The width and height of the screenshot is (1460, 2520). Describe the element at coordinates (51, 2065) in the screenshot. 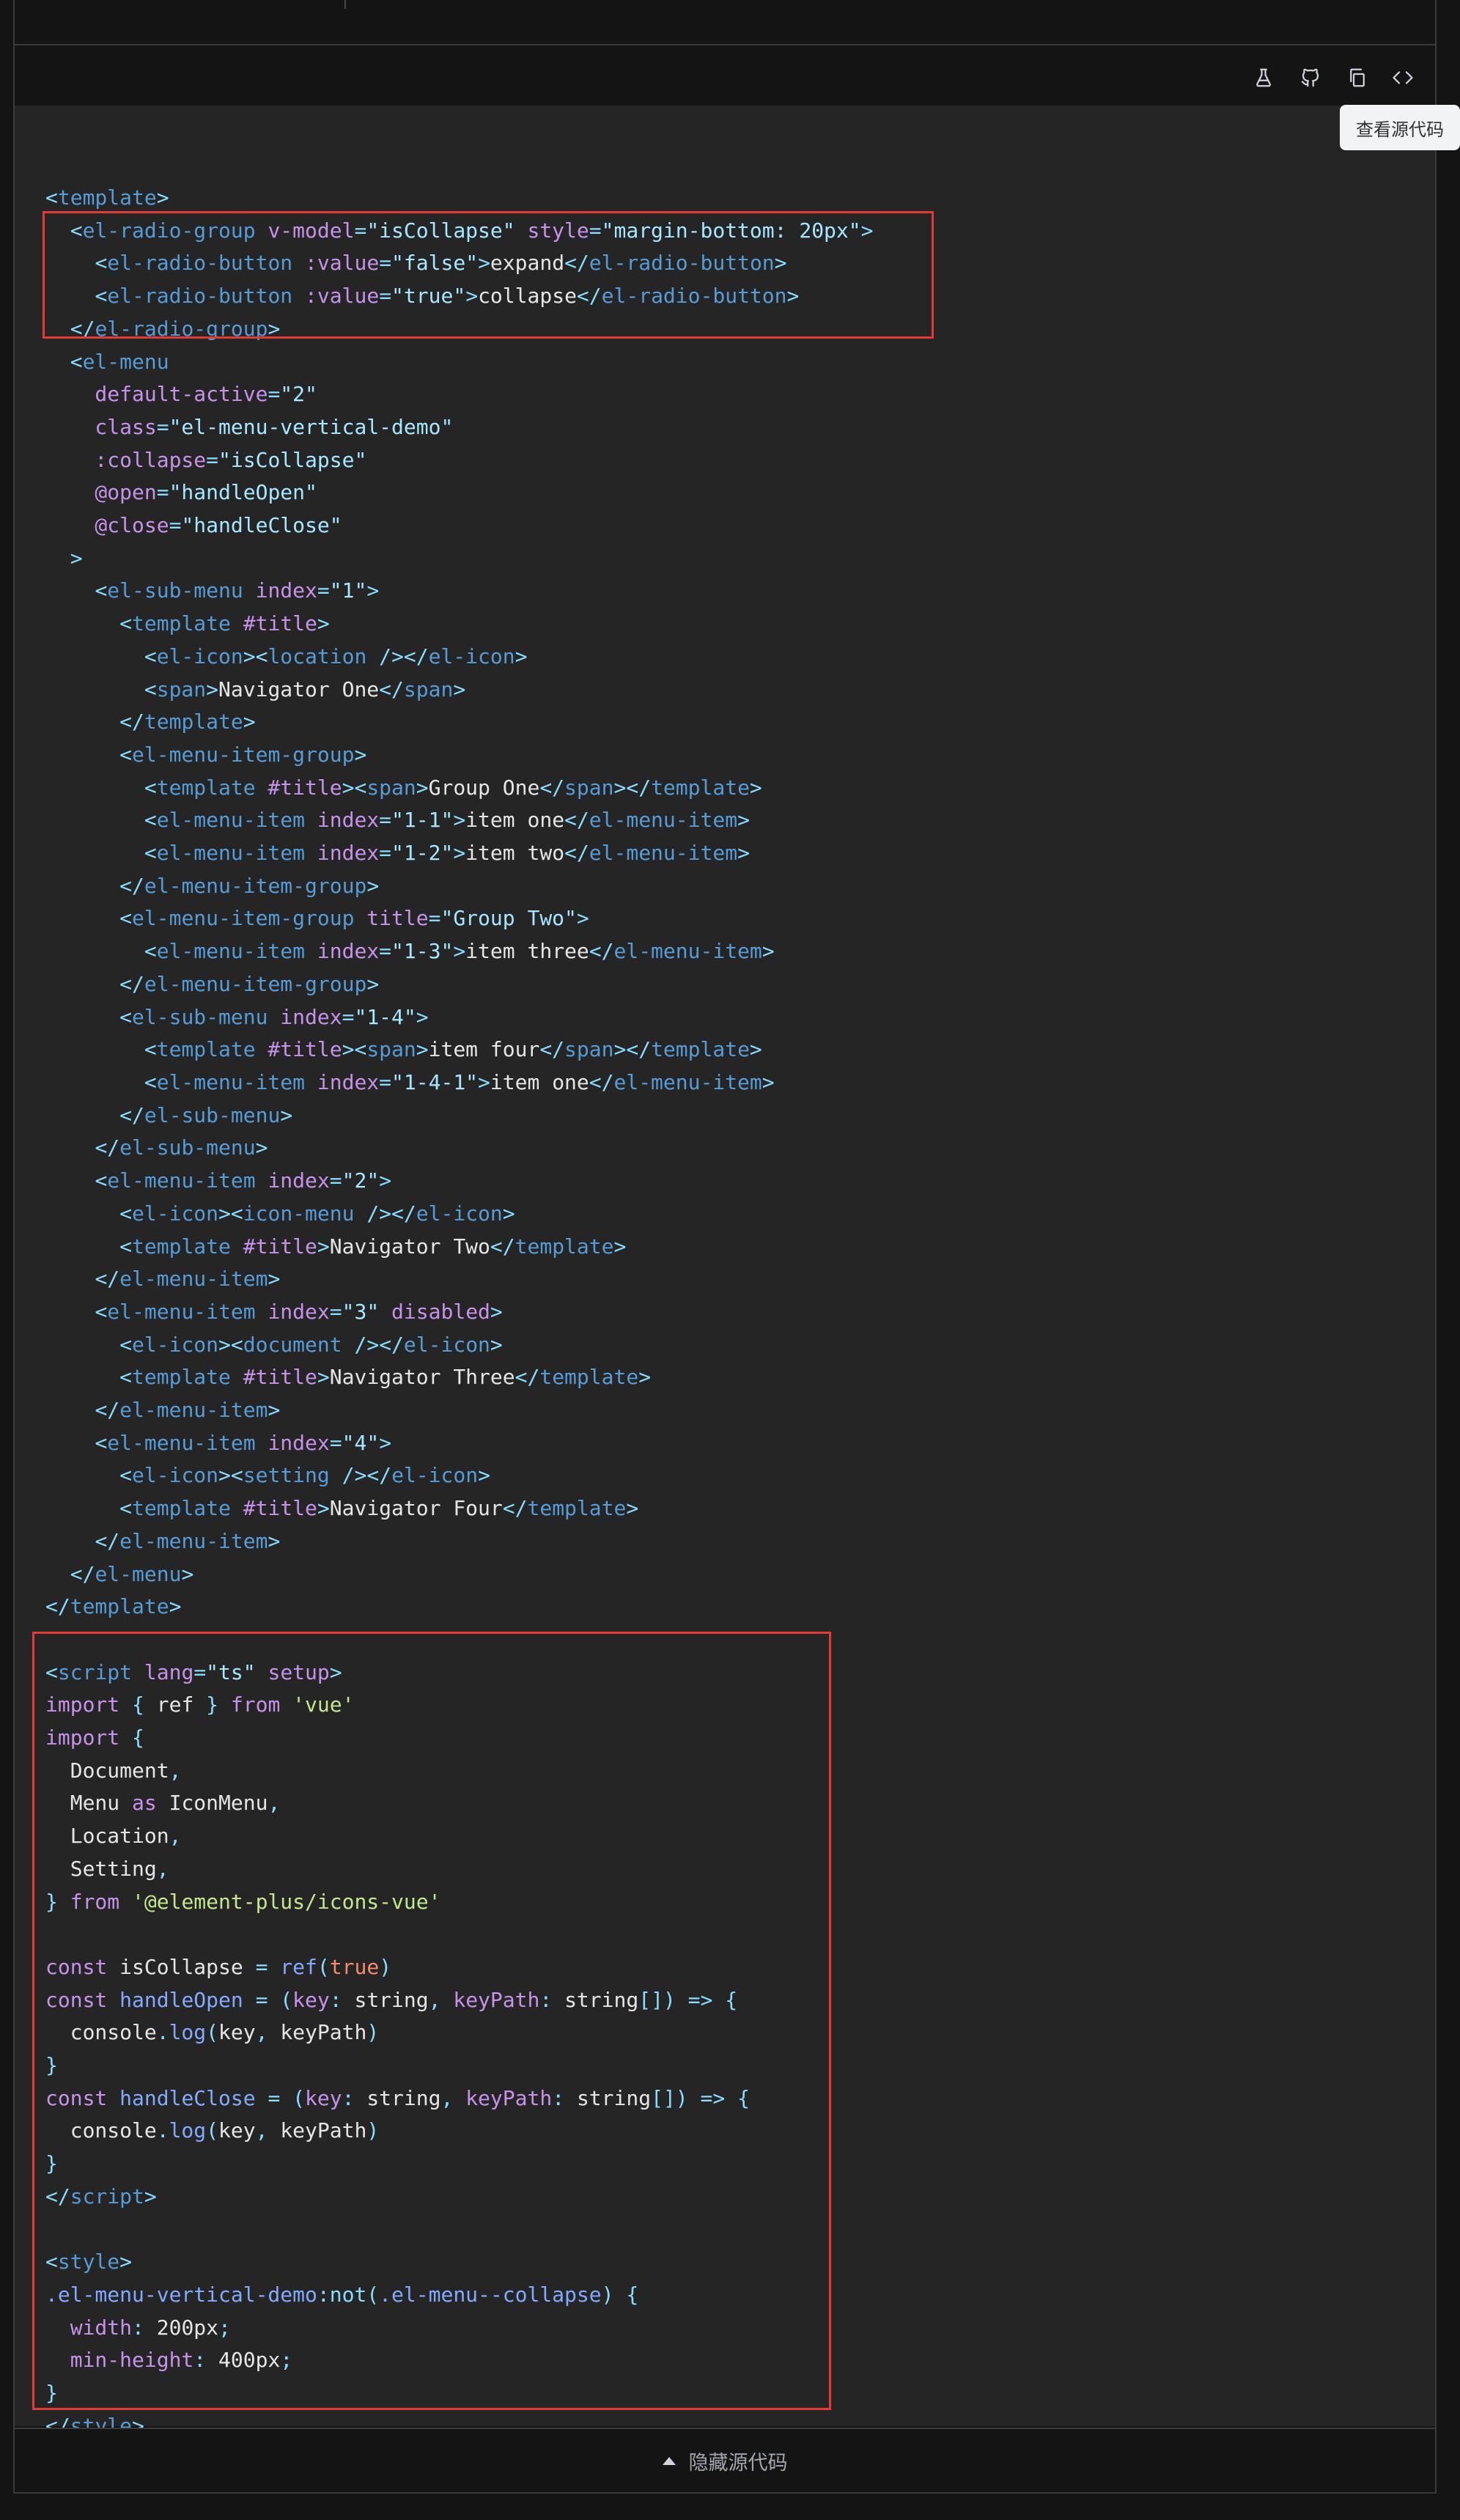

I see `code-token: }` at that location.